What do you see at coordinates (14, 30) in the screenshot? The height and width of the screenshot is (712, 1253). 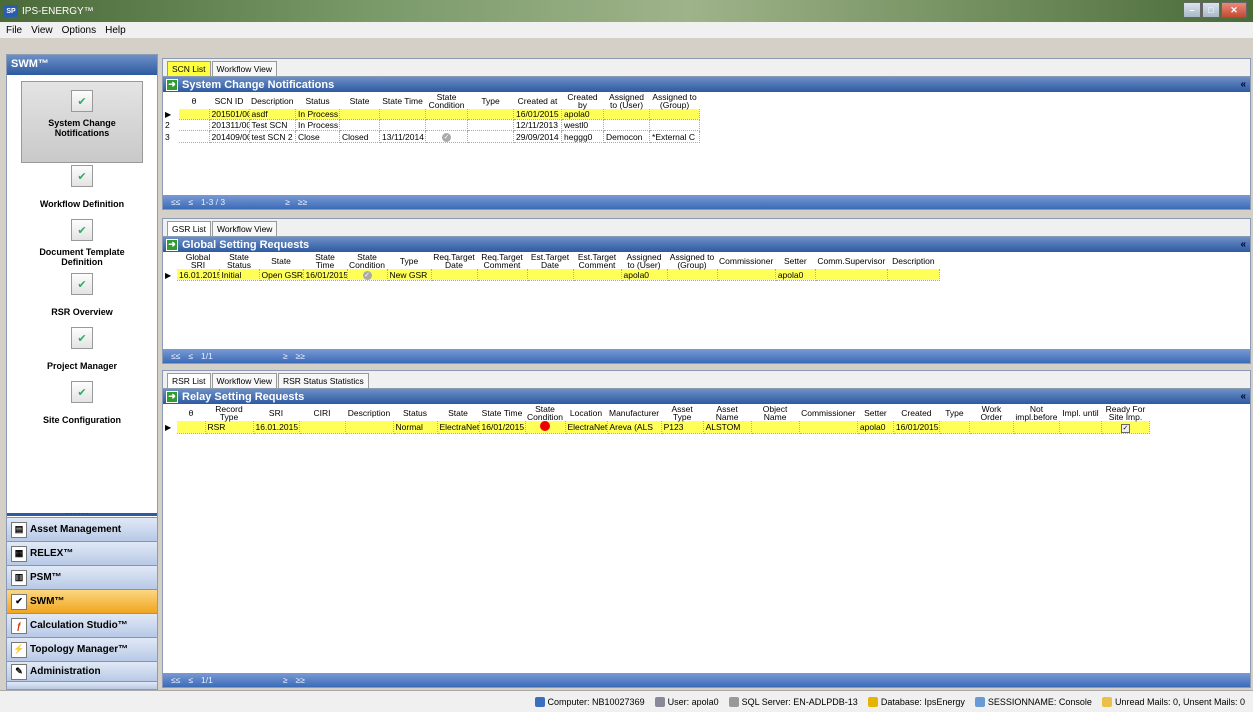 I see `menu-file: File` at bounding box center [14, 30].